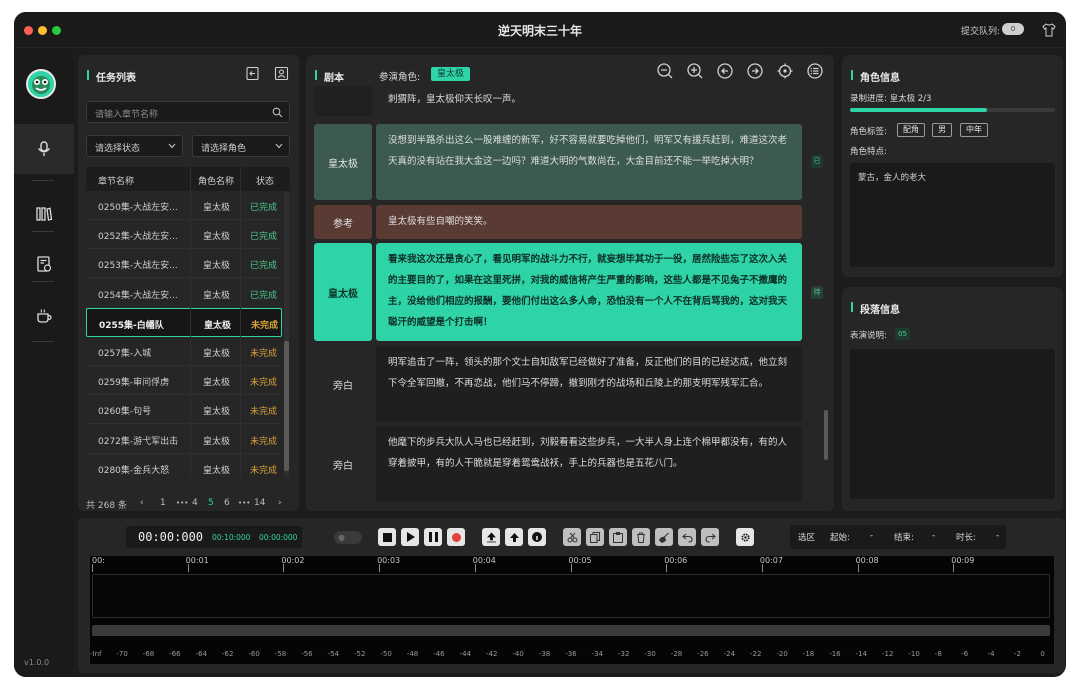 This screenshot has height=687, width=1080. What do you see at coordinates (184, 293) in the screenshot?
I see `table-row: 0254集-大战左安... 皇太极 已完成` at bounding box center [184, 293].